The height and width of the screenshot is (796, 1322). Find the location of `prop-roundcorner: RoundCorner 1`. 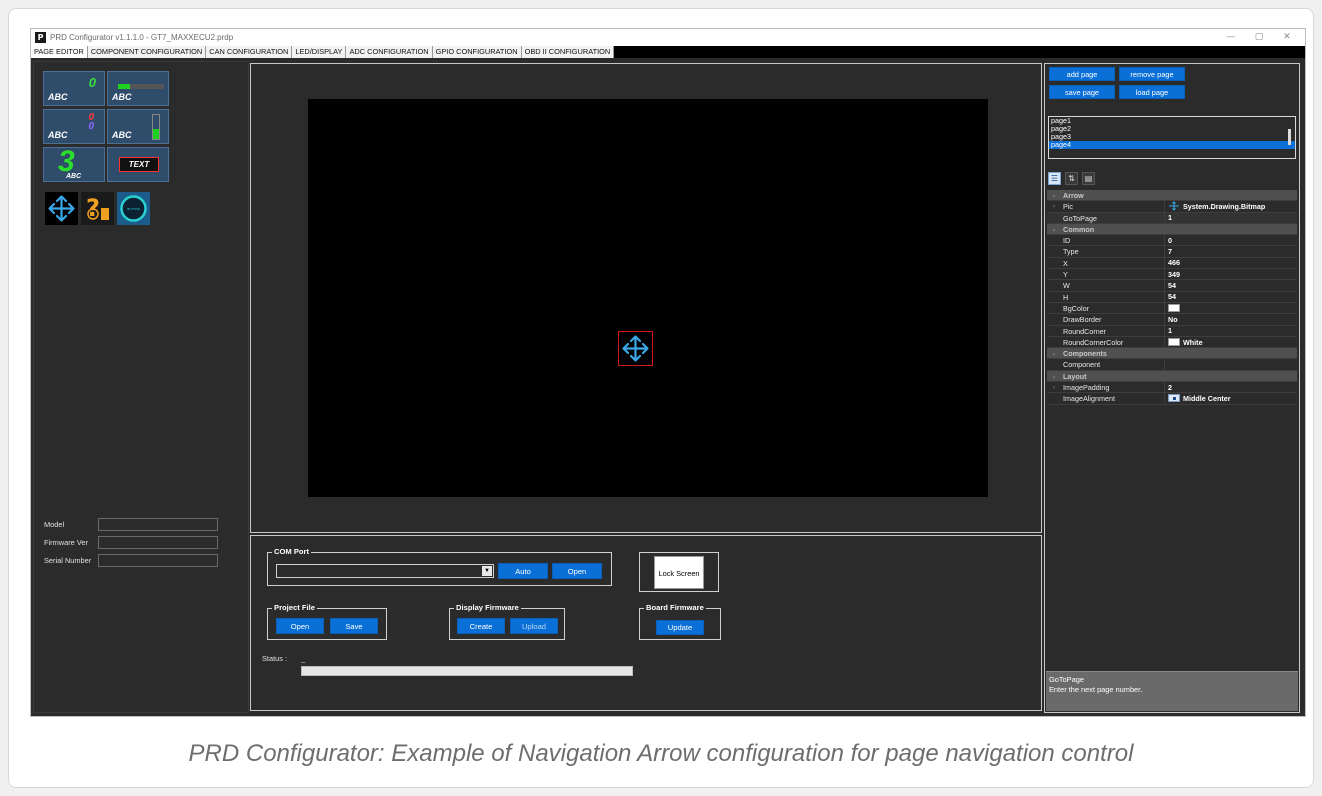

prop-roundcorner: RoundCorner 1 is located at coordinates (1172, 331).